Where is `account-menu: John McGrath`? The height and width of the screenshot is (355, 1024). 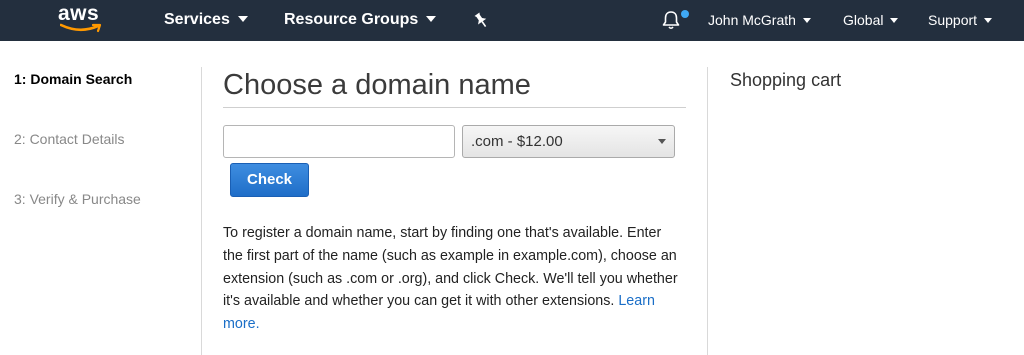
account-menu: John McGrath is located at coordinates (759, 20).